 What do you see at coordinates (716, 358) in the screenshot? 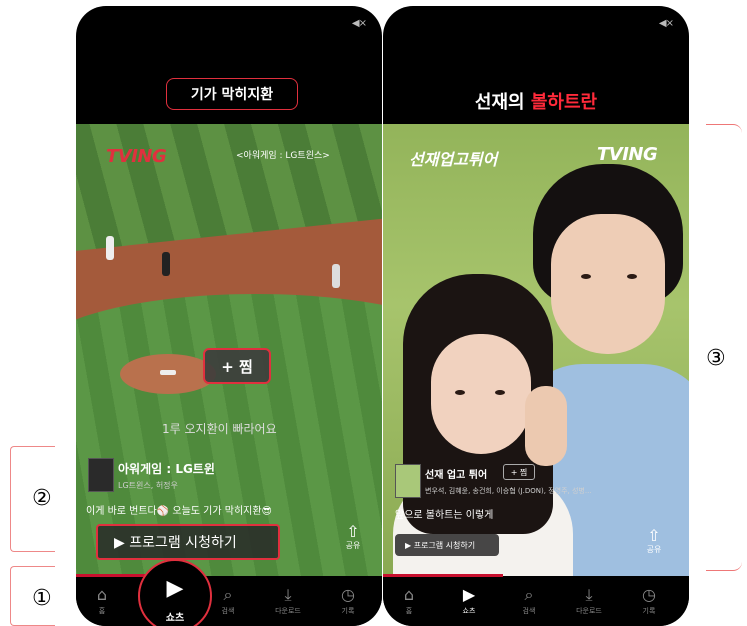
I see `annotation-three: ③` at bounding box center [716, 358].